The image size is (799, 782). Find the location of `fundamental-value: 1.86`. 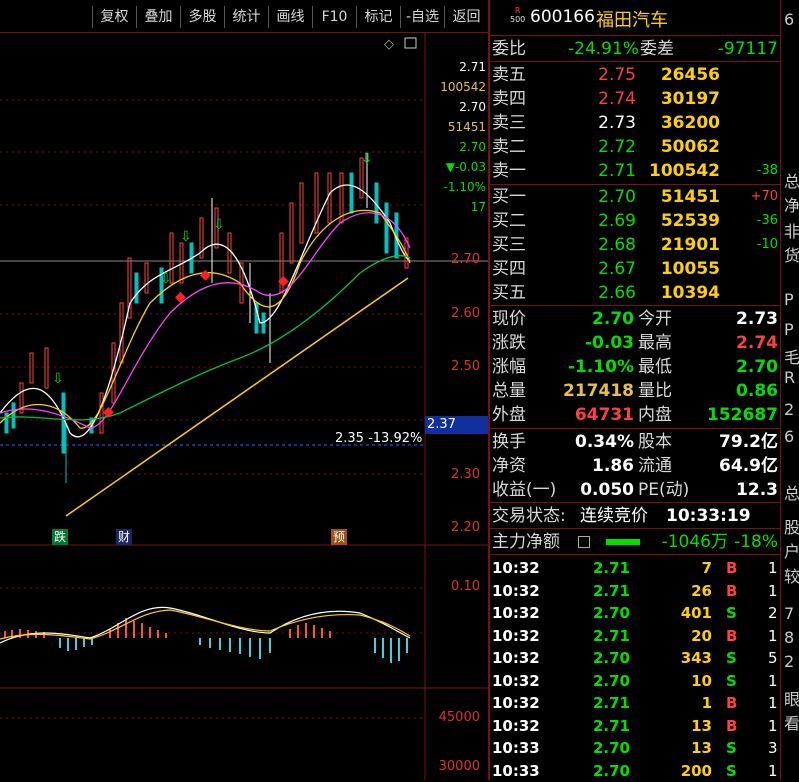

fundamental-value: 1.86 is located at coordinates (613, 466).